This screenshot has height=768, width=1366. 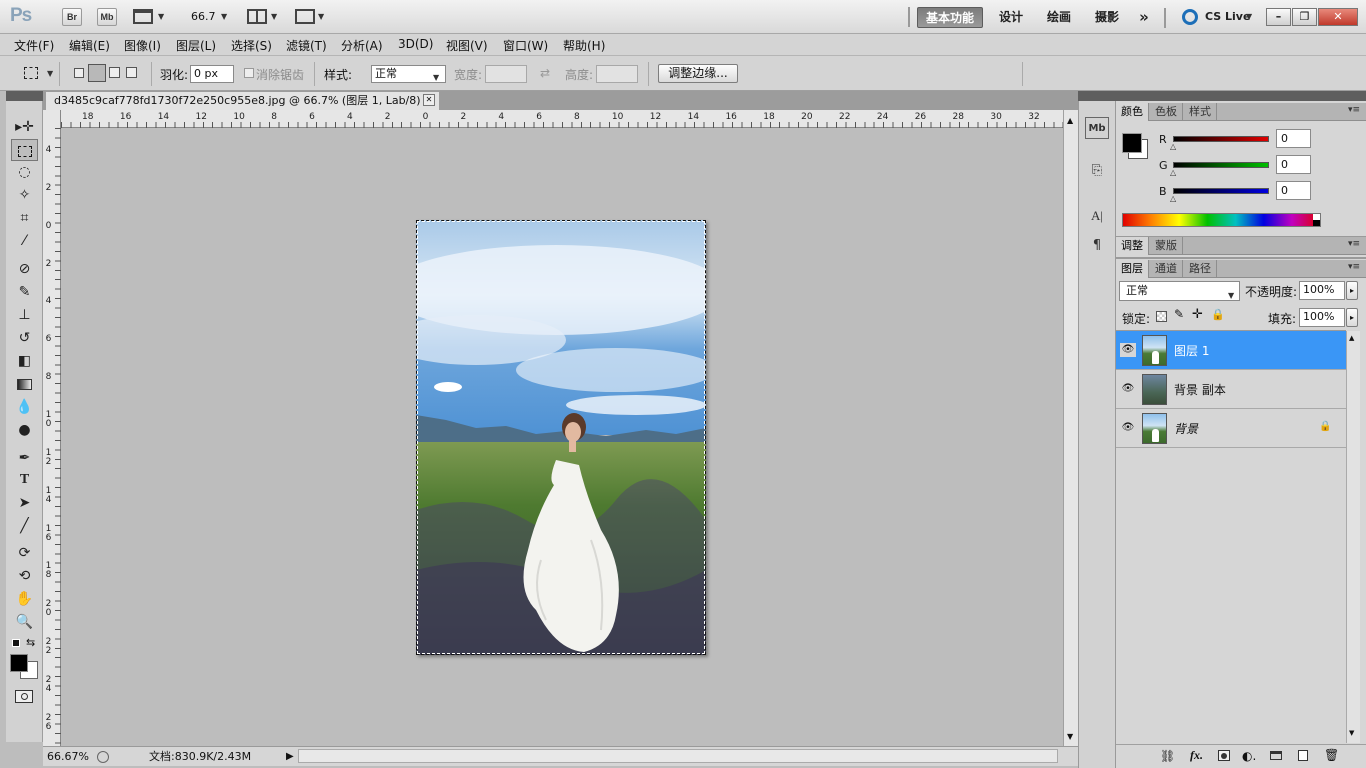 I want to click on channel-r-value: 0, so click(x=1293, y=138).